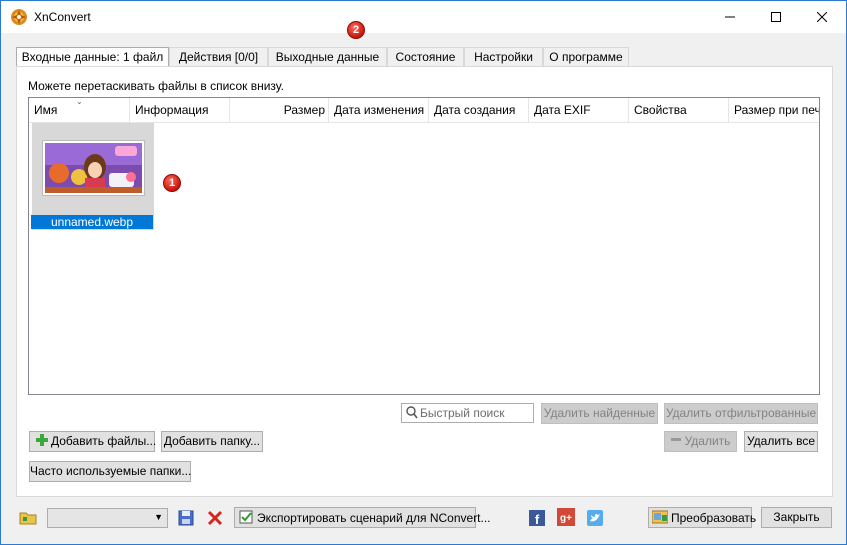 The width and height of the screenshot is (847, 545). I want to click on minimize-icon, so click(730, 17).